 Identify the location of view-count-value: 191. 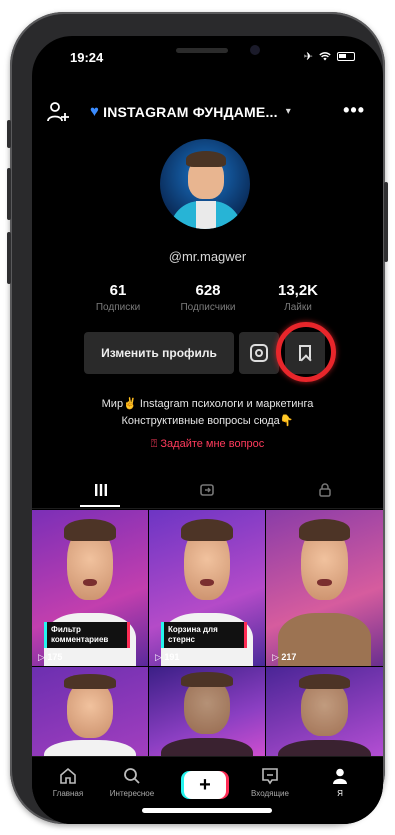
(172, 657).